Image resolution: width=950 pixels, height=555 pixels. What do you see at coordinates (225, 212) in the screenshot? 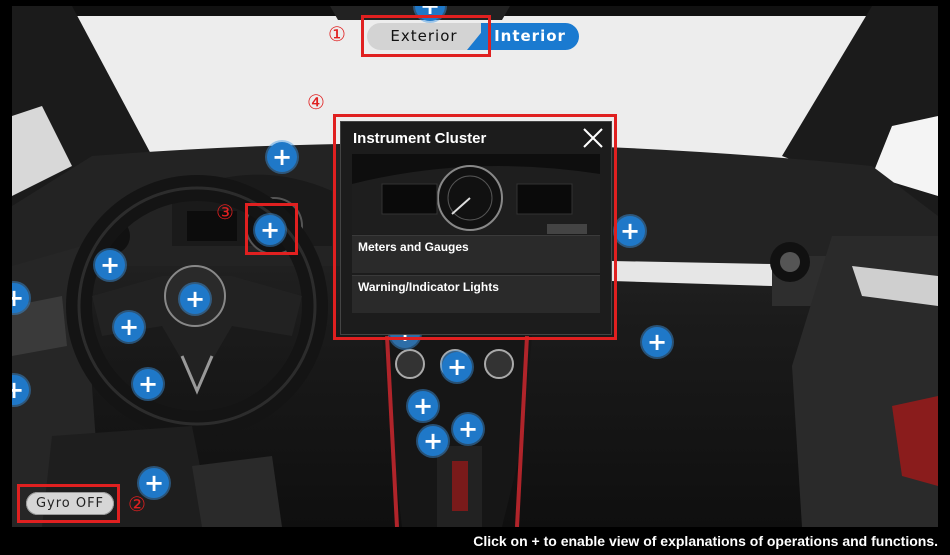
I see `annotation-number-3: ③` at bounding box center [225, 212].